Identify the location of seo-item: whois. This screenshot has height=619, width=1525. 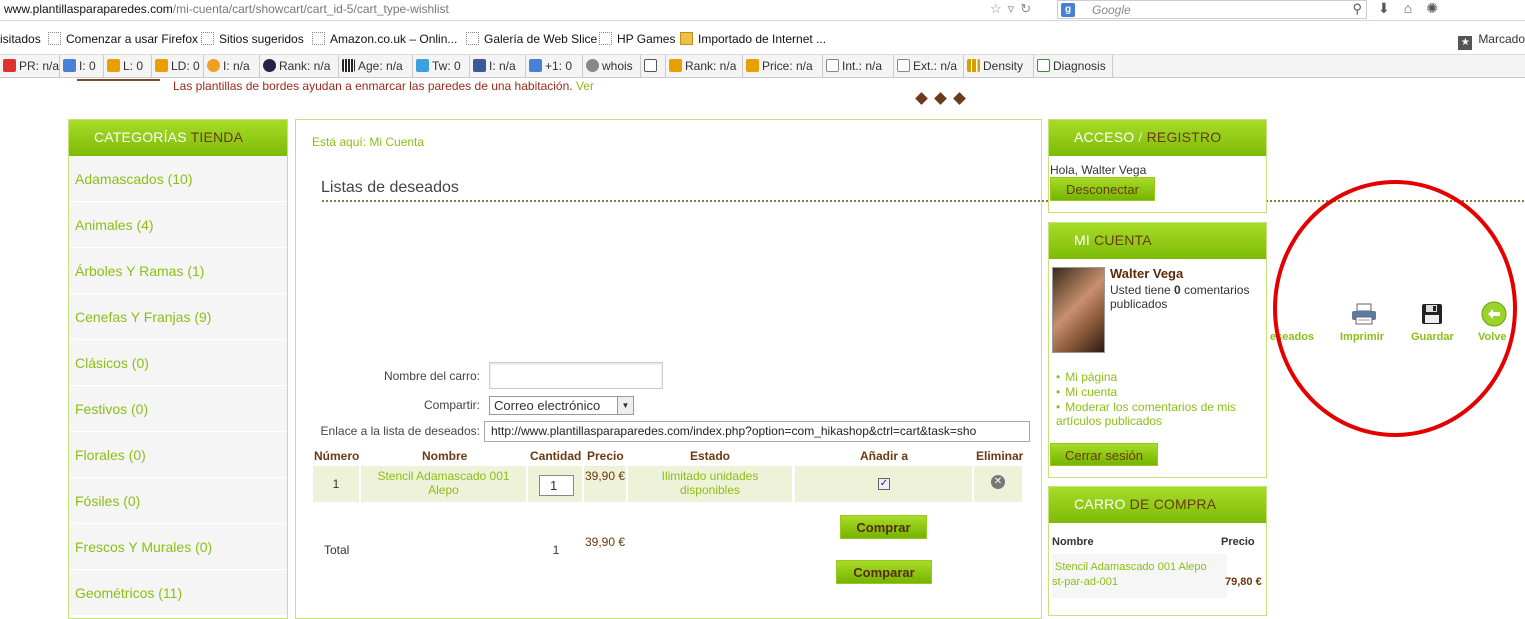
(612, 66).